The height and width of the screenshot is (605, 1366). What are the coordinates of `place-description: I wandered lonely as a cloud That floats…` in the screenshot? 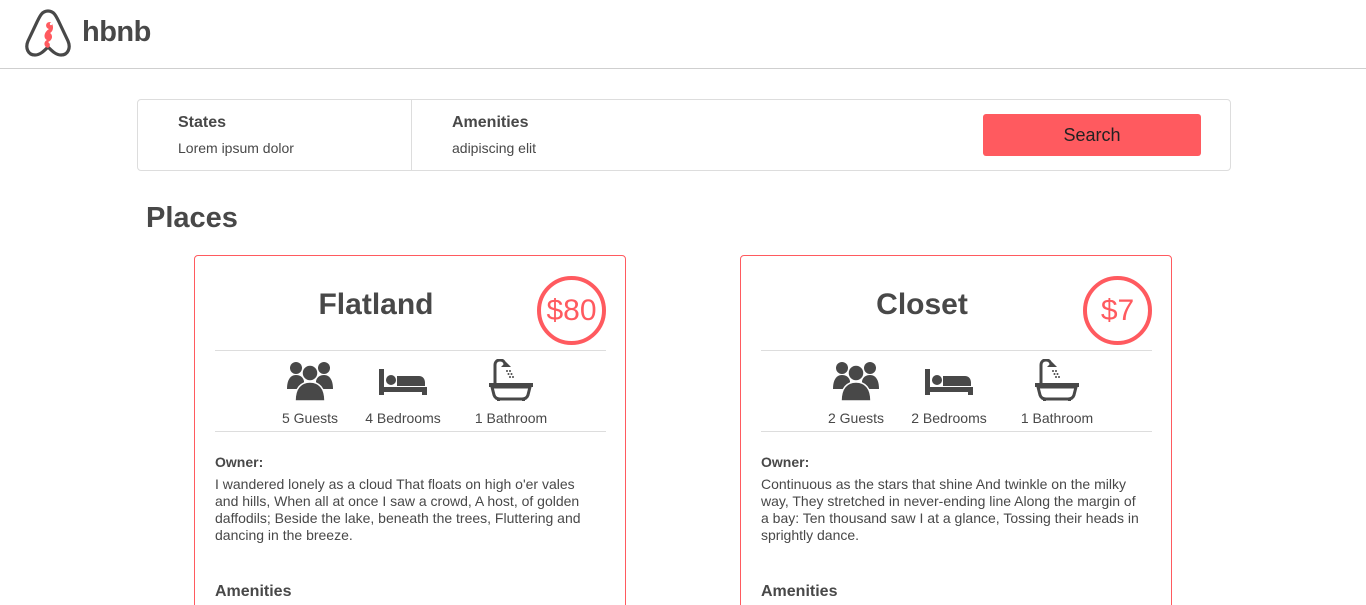 It's located at (398, 509).